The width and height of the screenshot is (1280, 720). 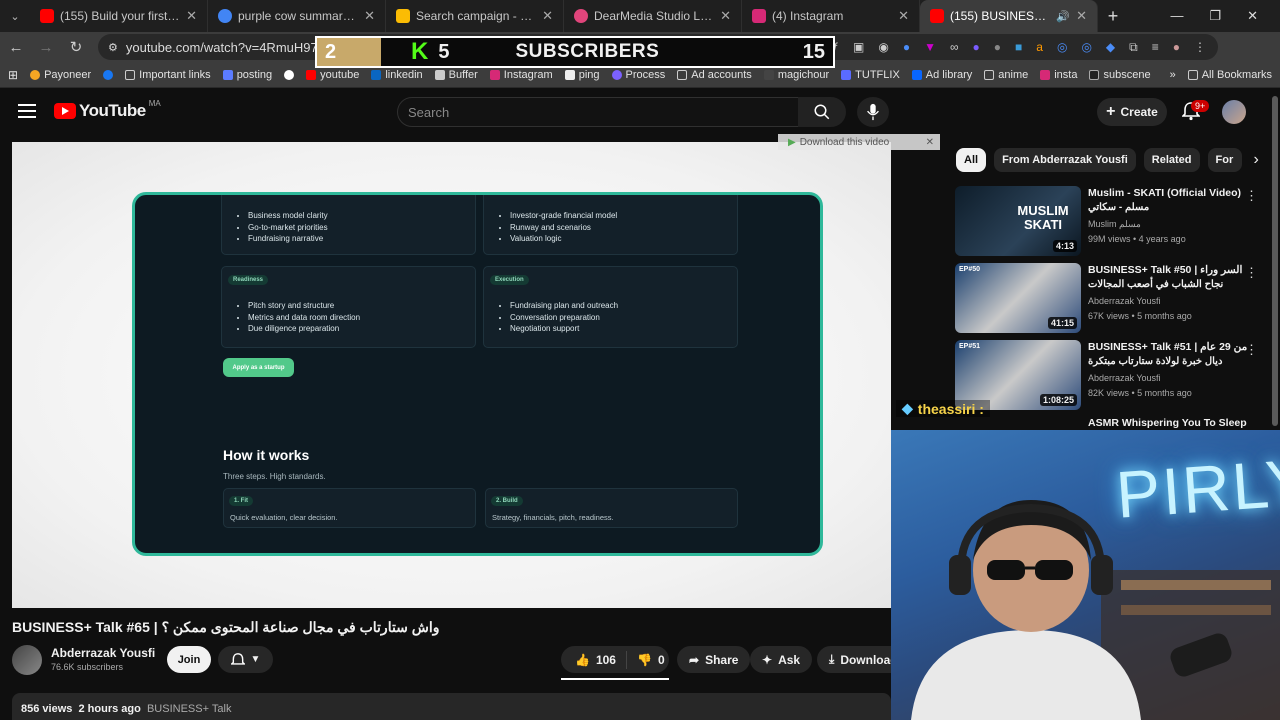 I want to click on recommended-video: ASMR Whispering You To Sleep, so click(x=1110, y=423).